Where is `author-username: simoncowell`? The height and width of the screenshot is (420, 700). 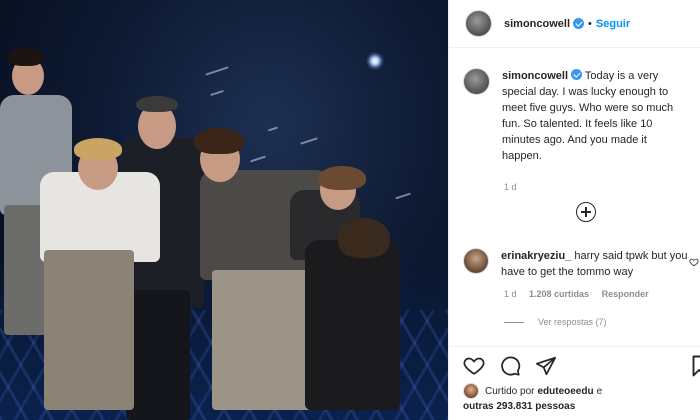
author-username: simoncowell is located at coordinates (537, 24).